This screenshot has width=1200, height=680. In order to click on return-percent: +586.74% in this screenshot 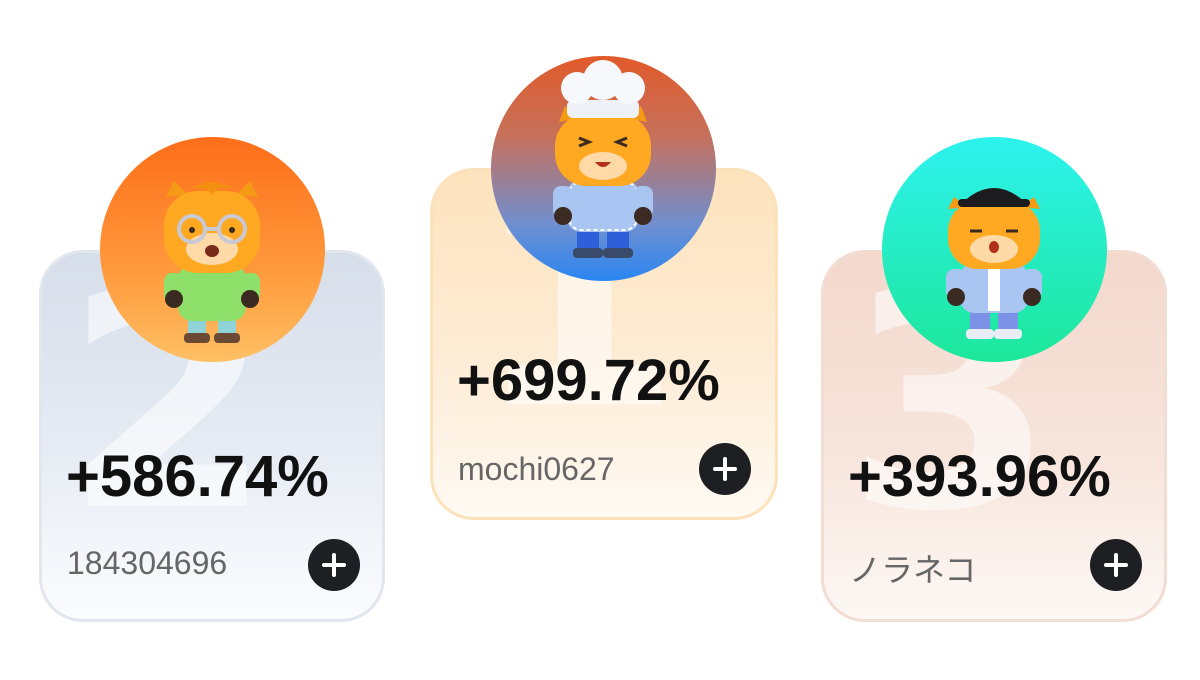, I will do `click(197, 476)`.